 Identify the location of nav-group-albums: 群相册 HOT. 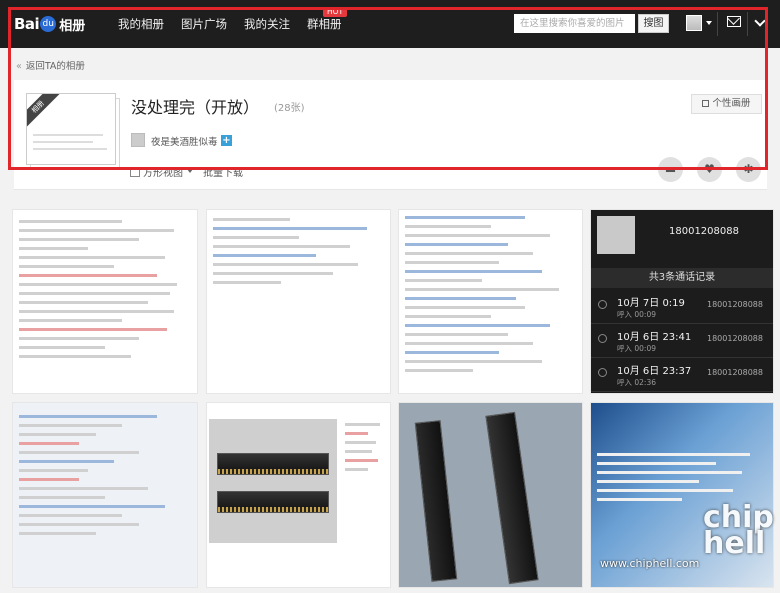
(327, 24).